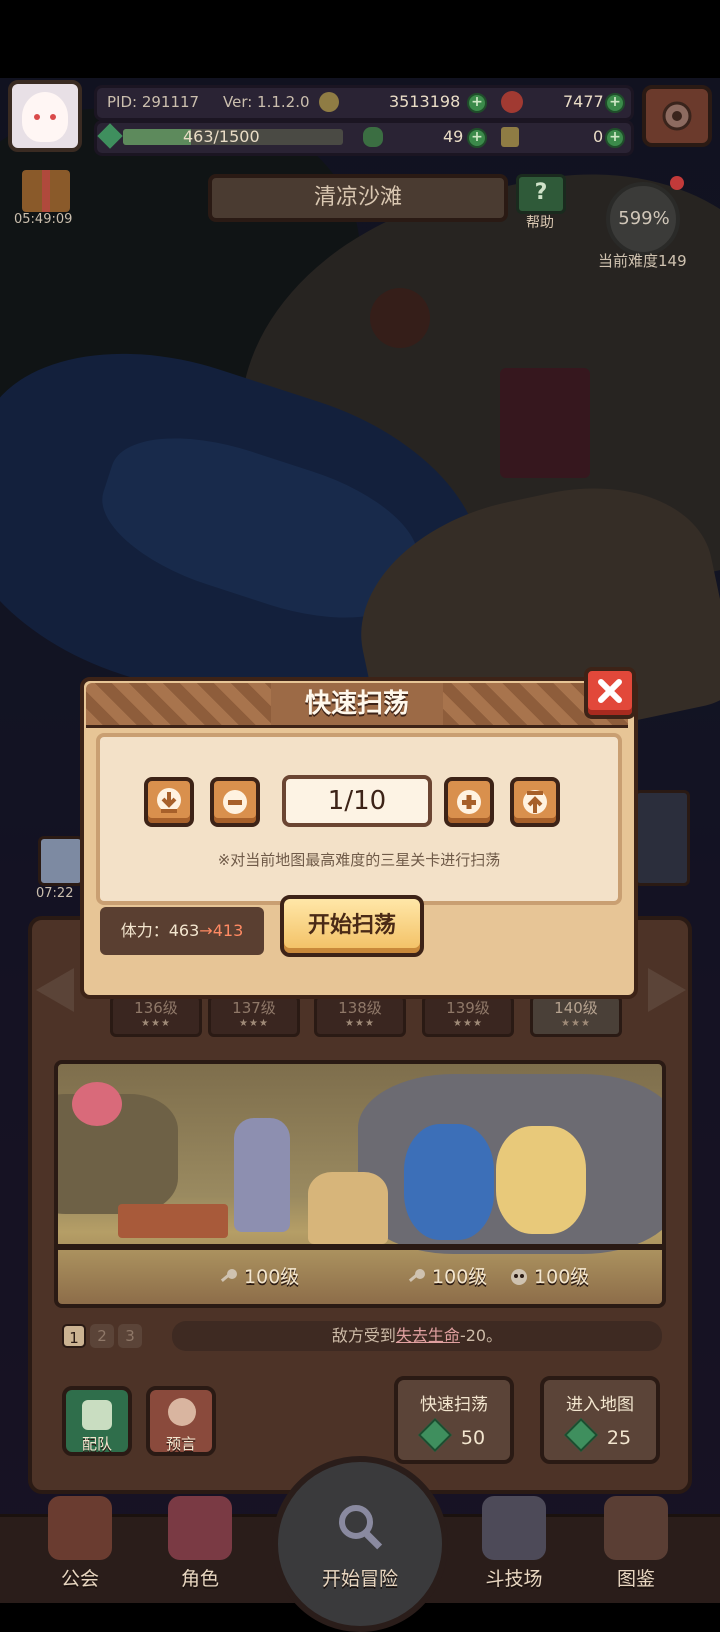 The image size is (720, 1632). What do you see at coordinates (541, 194) in the screenshot?
I see `help-icon: ?` at bounding box center [541, 194].